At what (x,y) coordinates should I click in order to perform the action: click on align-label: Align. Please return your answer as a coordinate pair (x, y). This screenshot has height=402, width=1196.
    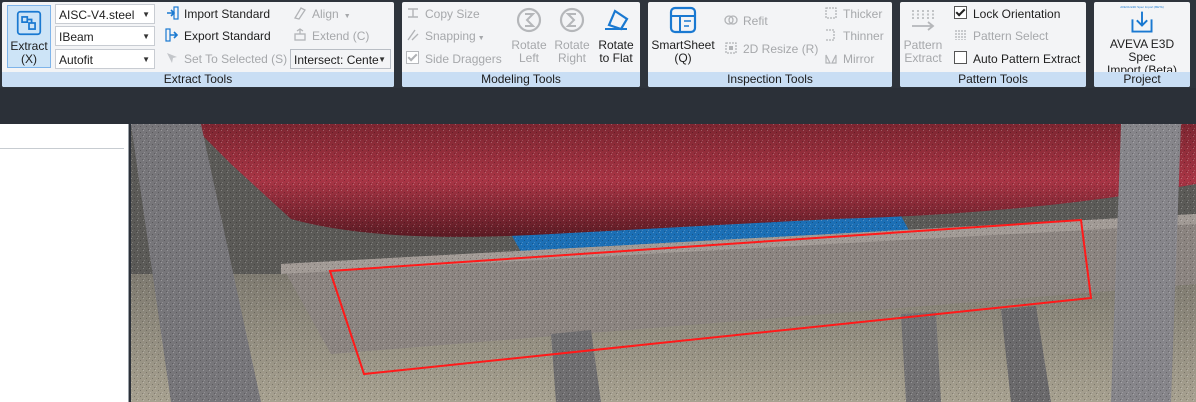
    Looking at the image, I should click on (325, 14).